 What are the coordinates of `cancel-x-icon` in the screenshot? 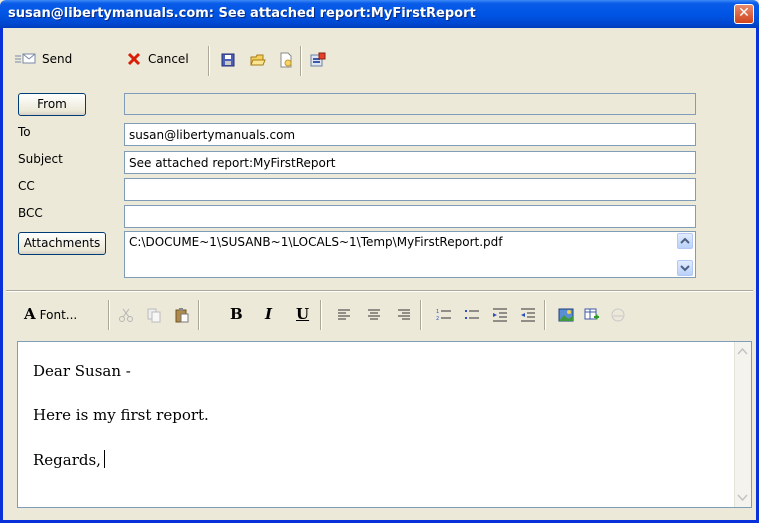 It's located at (134, 59).